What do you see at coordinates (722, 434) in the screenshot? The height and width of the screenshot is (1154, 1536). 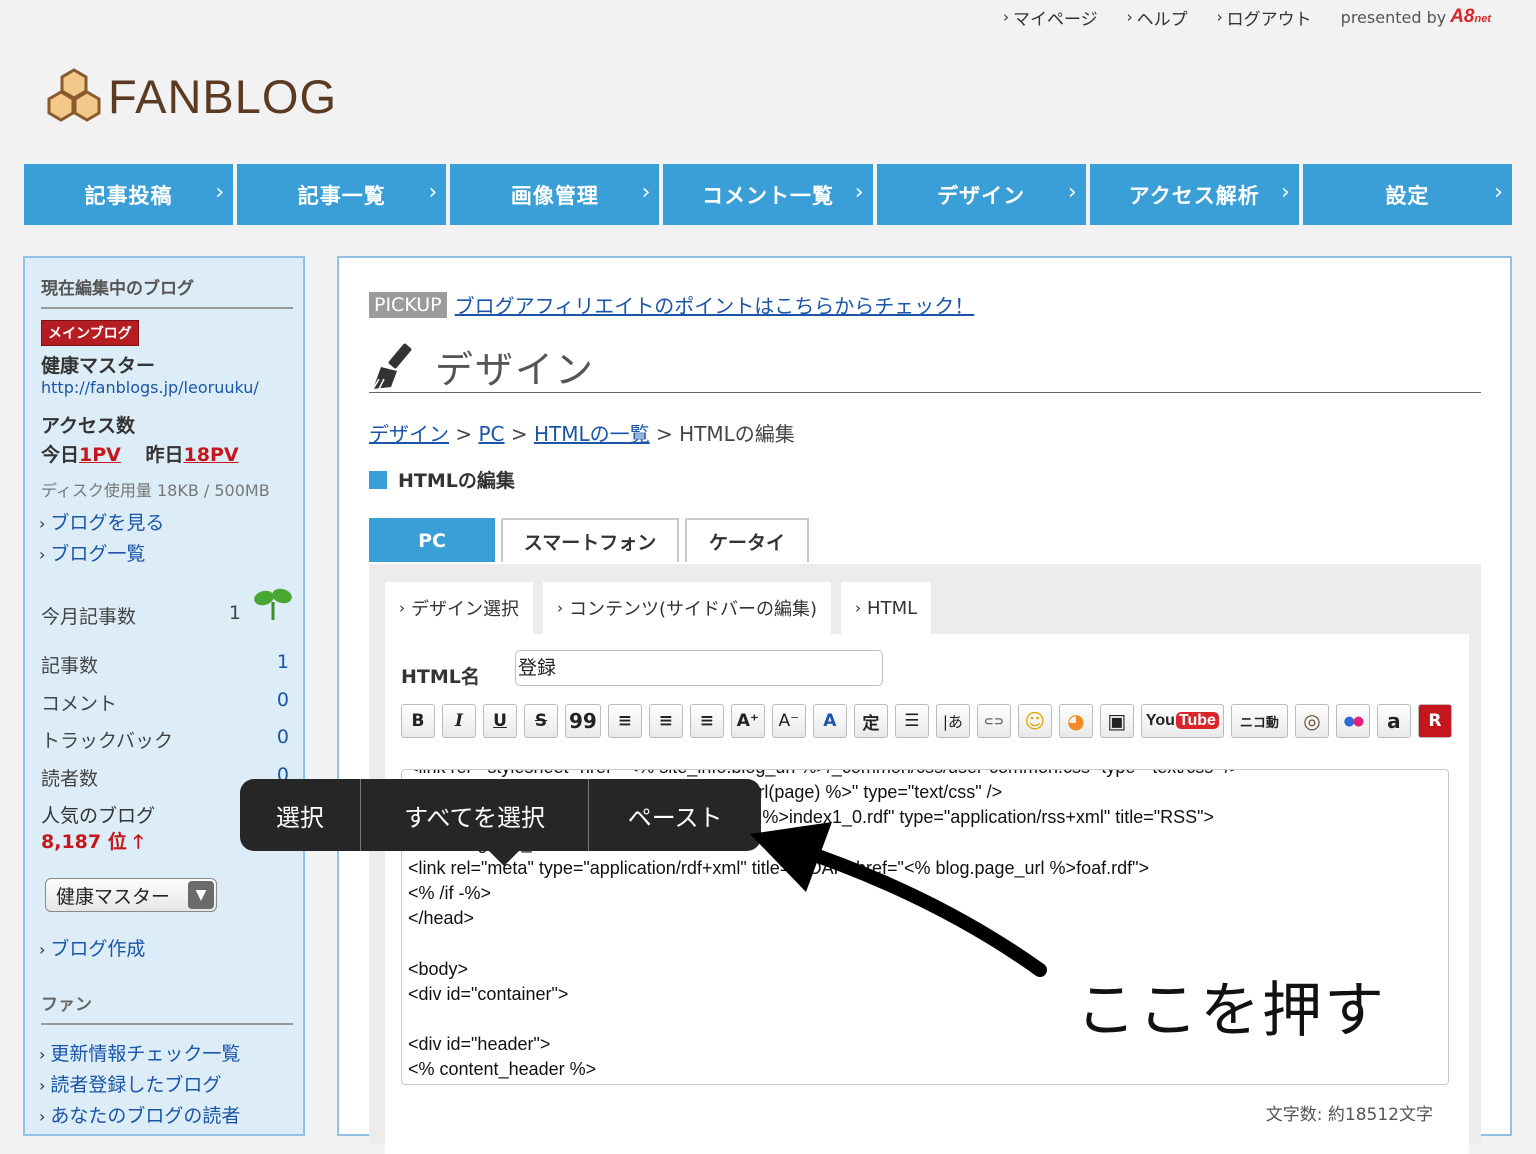 I see `breadcrumb-current: > HTMLの編集` at bounding box center [722, 434].